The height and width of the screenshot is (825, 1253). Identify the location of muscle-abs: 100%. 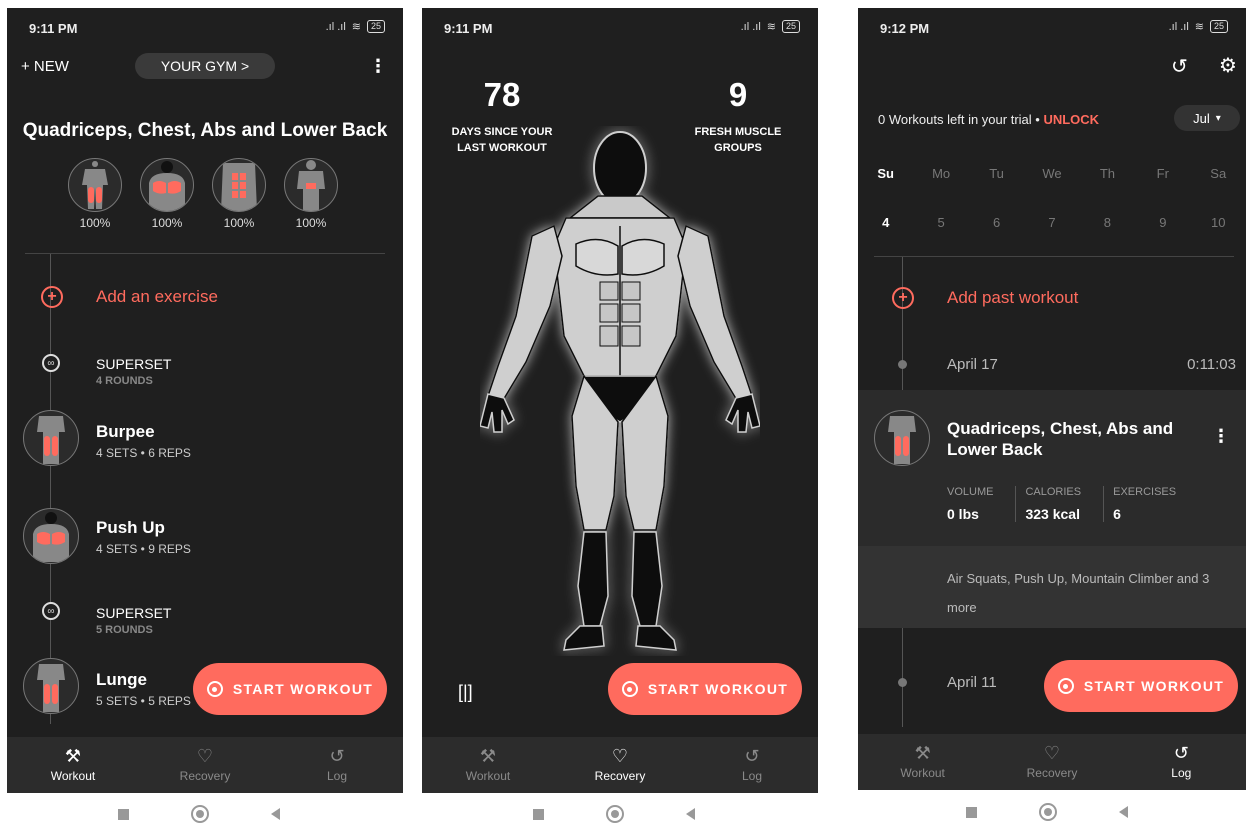
(239, 194).